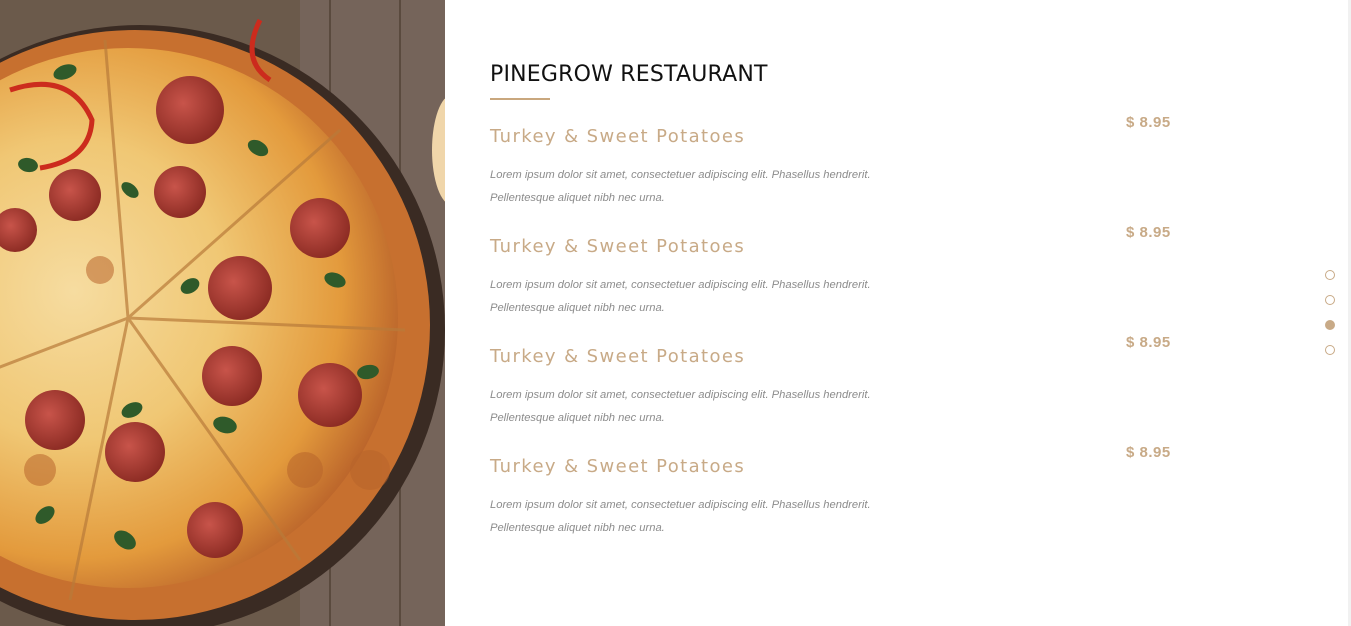 This screenshot has width=1351, height=626. What do you see at coordinates (520, 99) in the screenshot?
I see `title-underline` at bounding box center [520, 99].